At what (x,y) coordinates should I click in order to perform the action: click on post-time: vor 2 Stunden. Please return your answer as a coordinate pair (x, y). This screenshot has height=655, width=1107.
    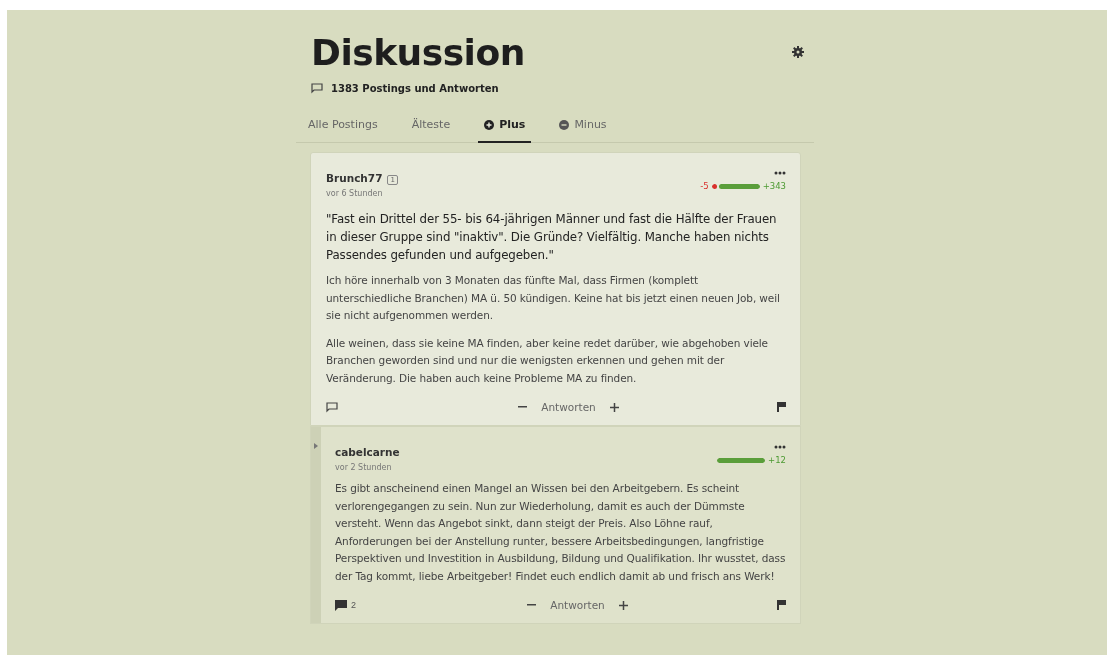
    Looking at the image, I should click on (364, 467).